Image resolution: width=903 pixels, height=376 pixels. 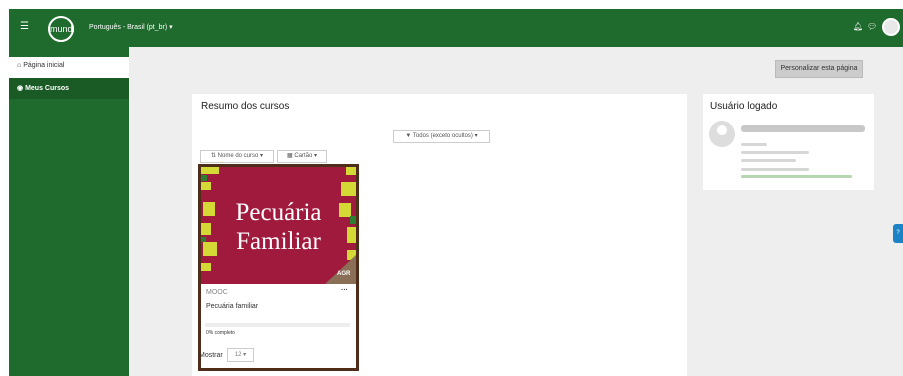 I want to click on view-dropdown: ▦ Cartão ▾, so click(x=302, y=156).